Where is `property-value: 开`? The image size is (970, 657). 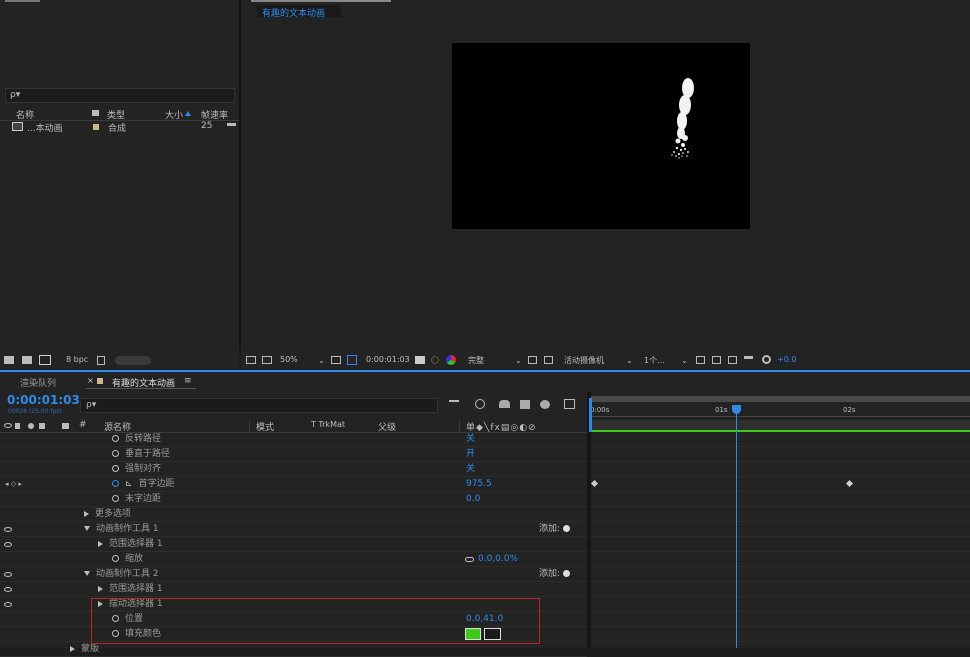 property-value: 开 is located at coordinates (470, 454).